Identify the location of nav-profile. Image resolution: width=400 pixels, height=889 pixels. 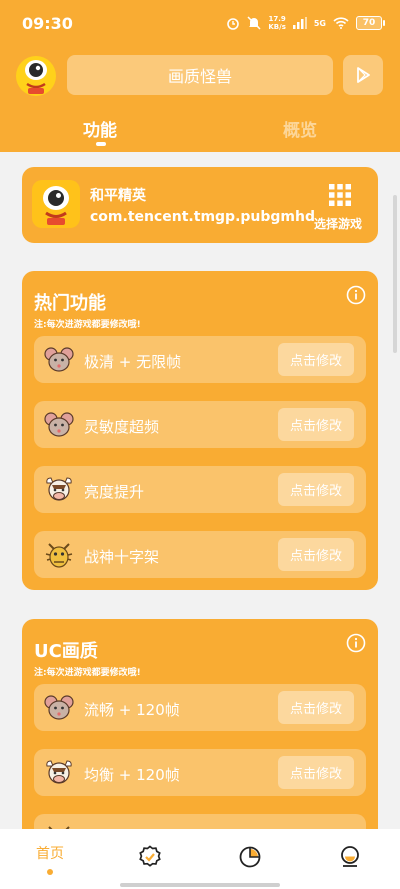
(350, 859).